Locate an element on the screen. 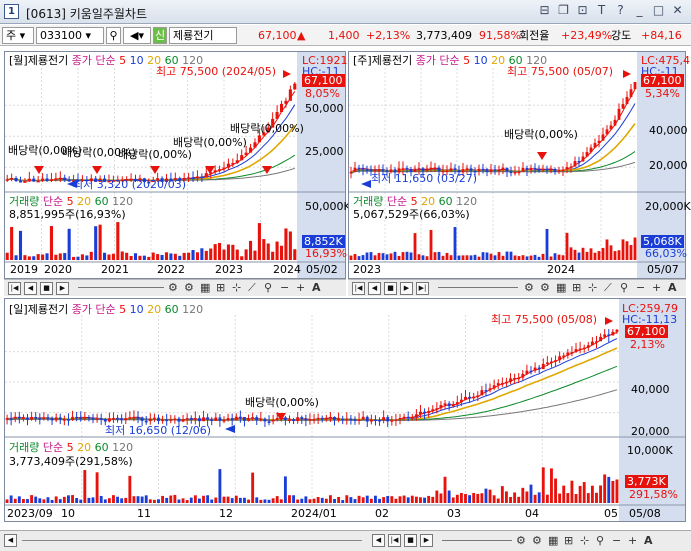  font-icon: T is located at coordinates (601, 10).